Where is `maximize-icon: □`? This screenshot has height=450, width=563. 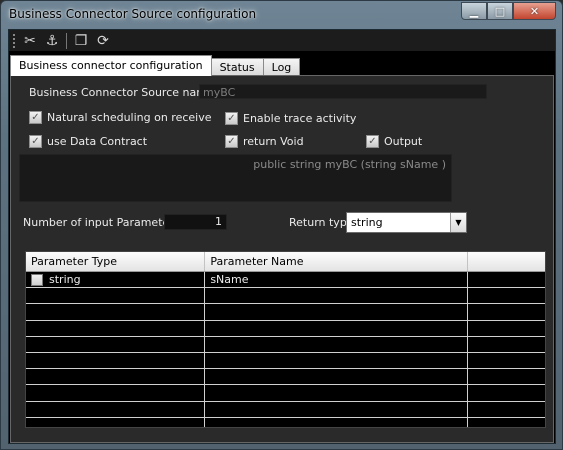
maximize-icon: □ is located at coordinates (500, 11).